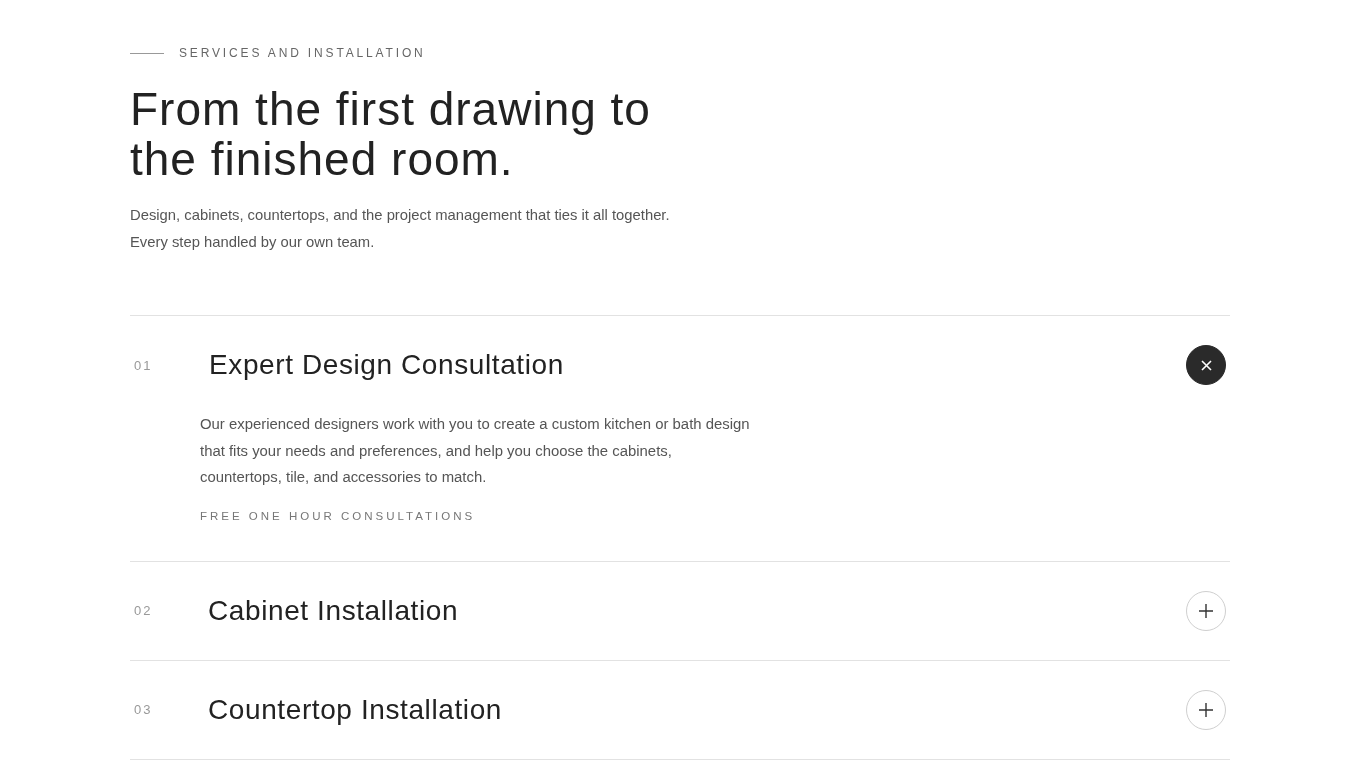 The image size is (1360, 765). What do you see at coordinates (143, 365) in the screenshot?
I see `service-number: 01` at bounding box center [143, 365].